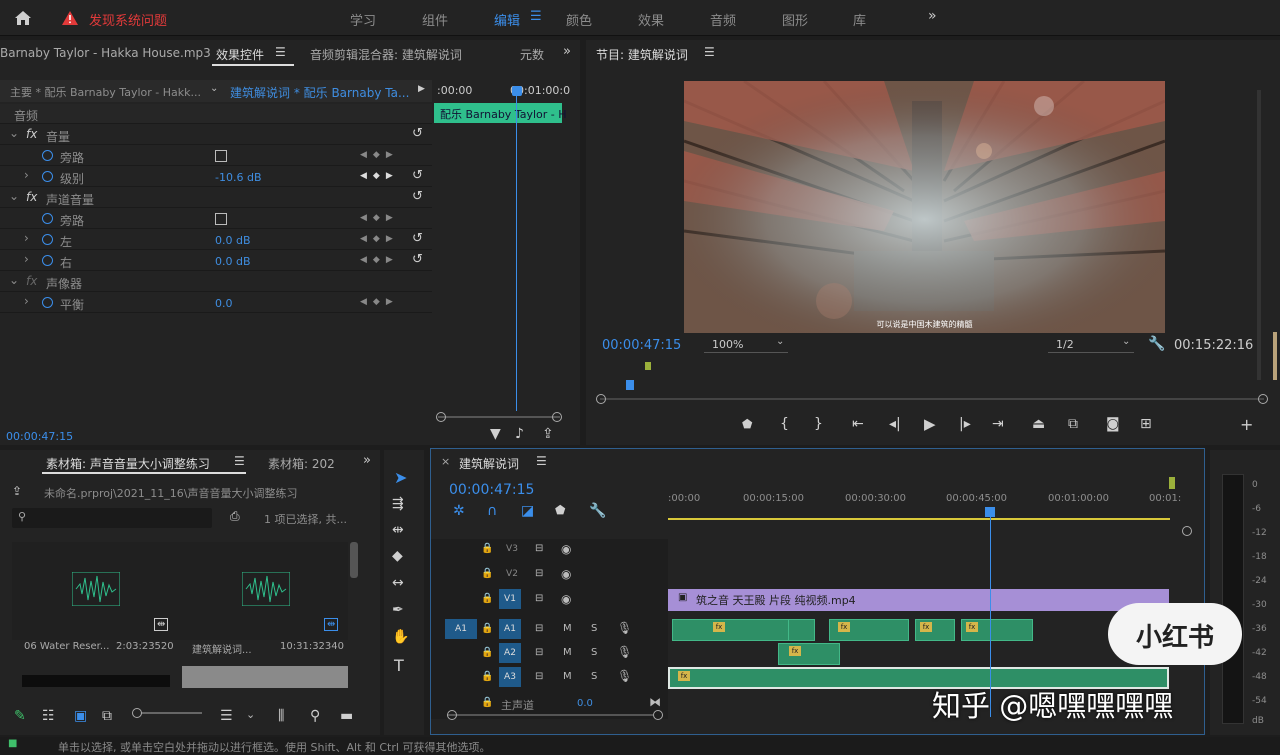 The width and height of the screenshot is (1280, 755). Describe the element at coordinates (233, 240) in the screenshot. I see `left-value: 0.0 dB` at that location.